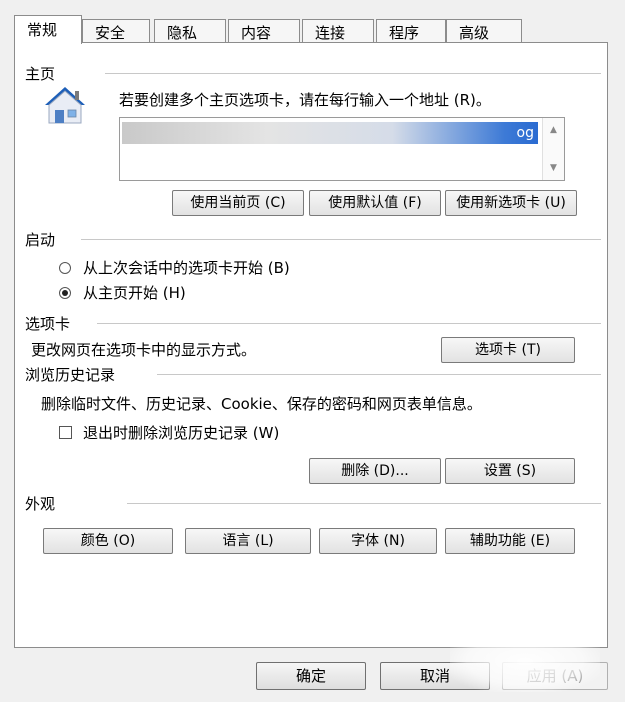  Describe the element at coordinates (134, 292) in the screenshot. I see `startup-home-page-label: 从主页开始 (H)` at that location.